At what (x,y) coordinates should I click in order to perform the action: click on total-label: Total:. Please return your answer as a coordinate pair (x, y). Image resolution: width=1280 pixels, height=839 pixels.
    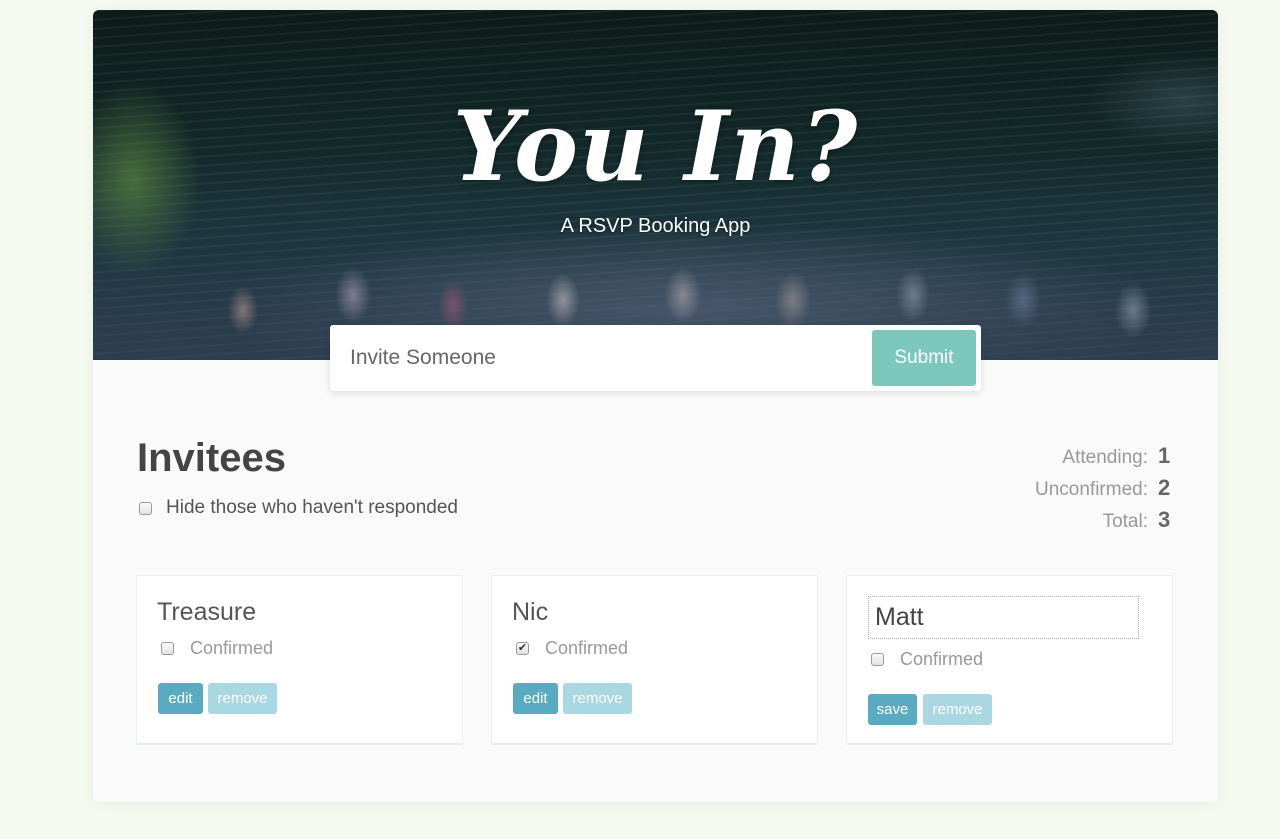
    Looking at the image, I should click on (1125, 521).